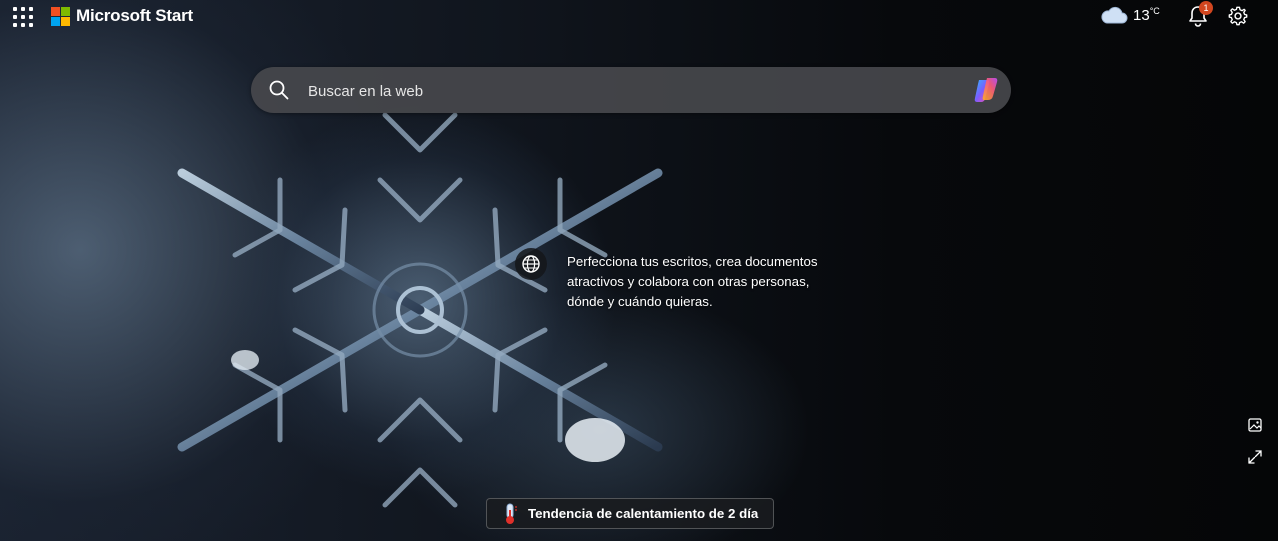  Describe the element at coordinates (279, 90) in the screenshot. I see `search-icon` at that location.